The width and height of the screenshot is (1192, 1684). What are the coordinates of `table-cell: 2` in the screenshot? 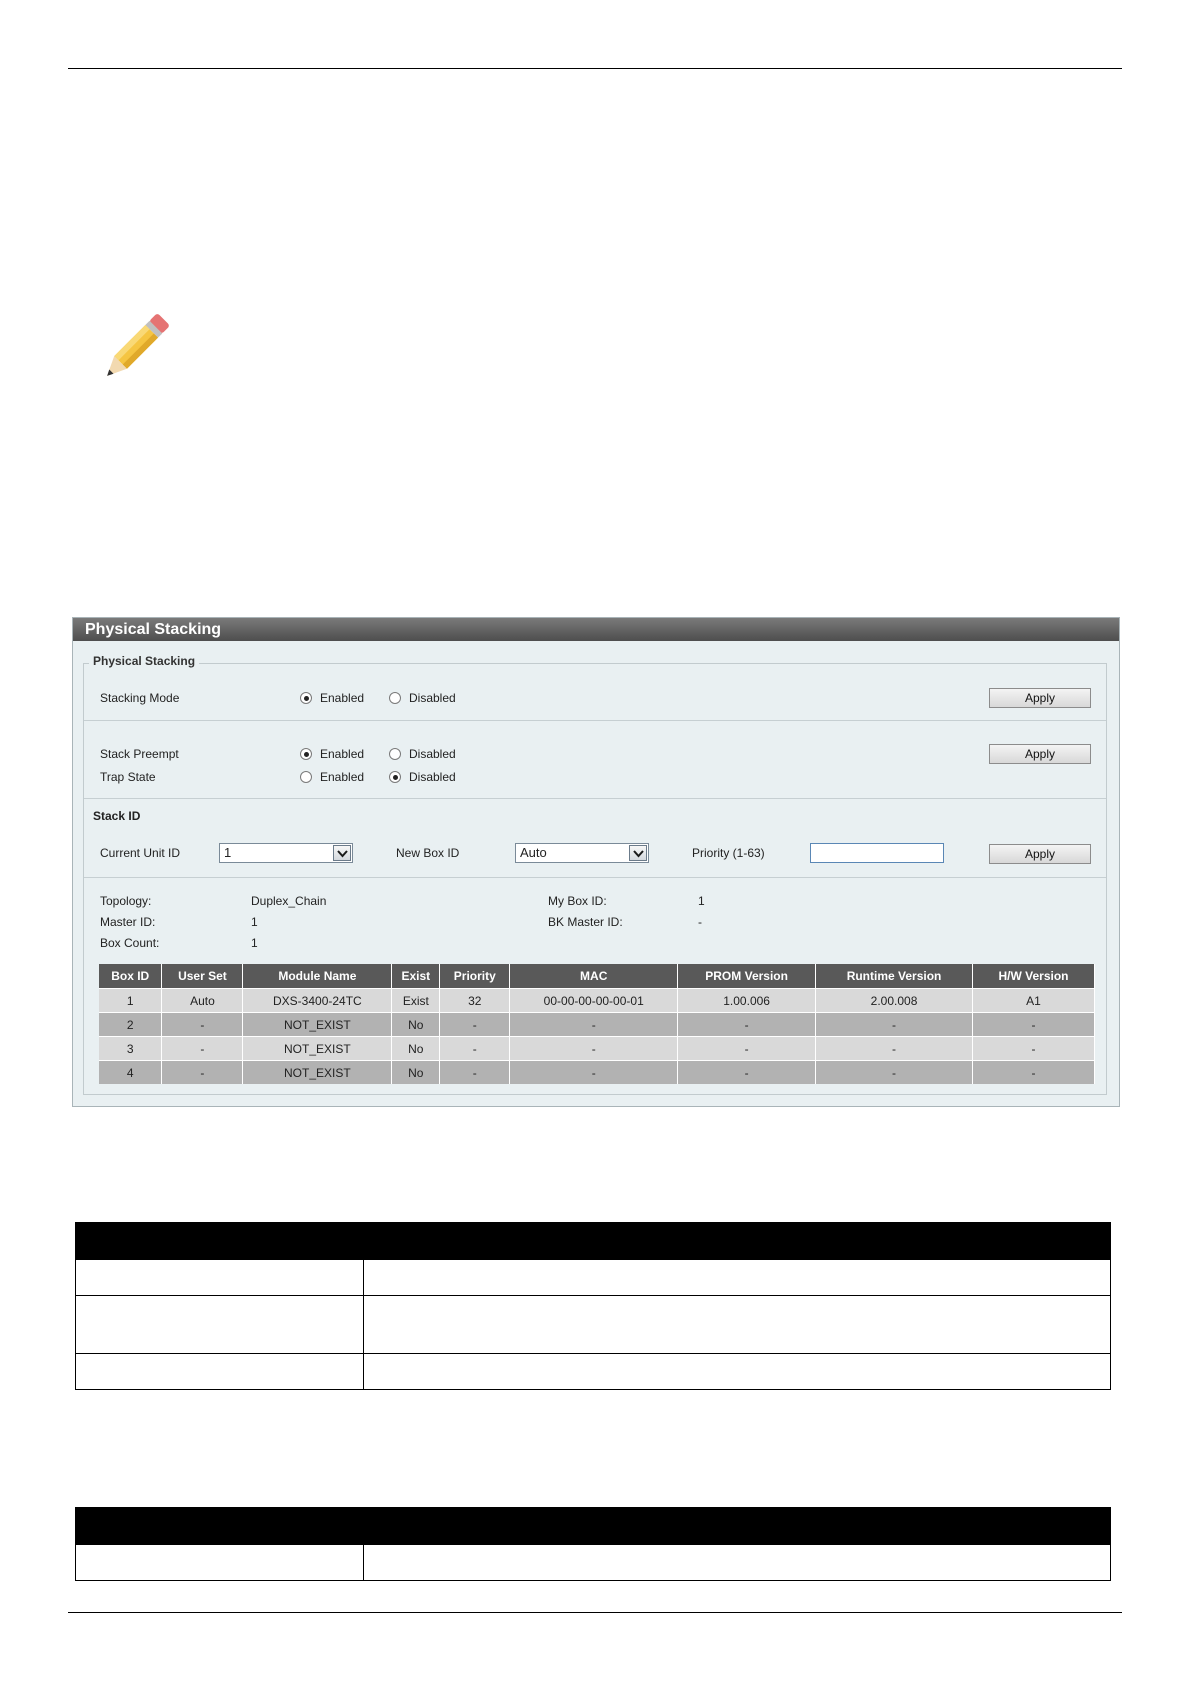 It's located at (131, 1024).